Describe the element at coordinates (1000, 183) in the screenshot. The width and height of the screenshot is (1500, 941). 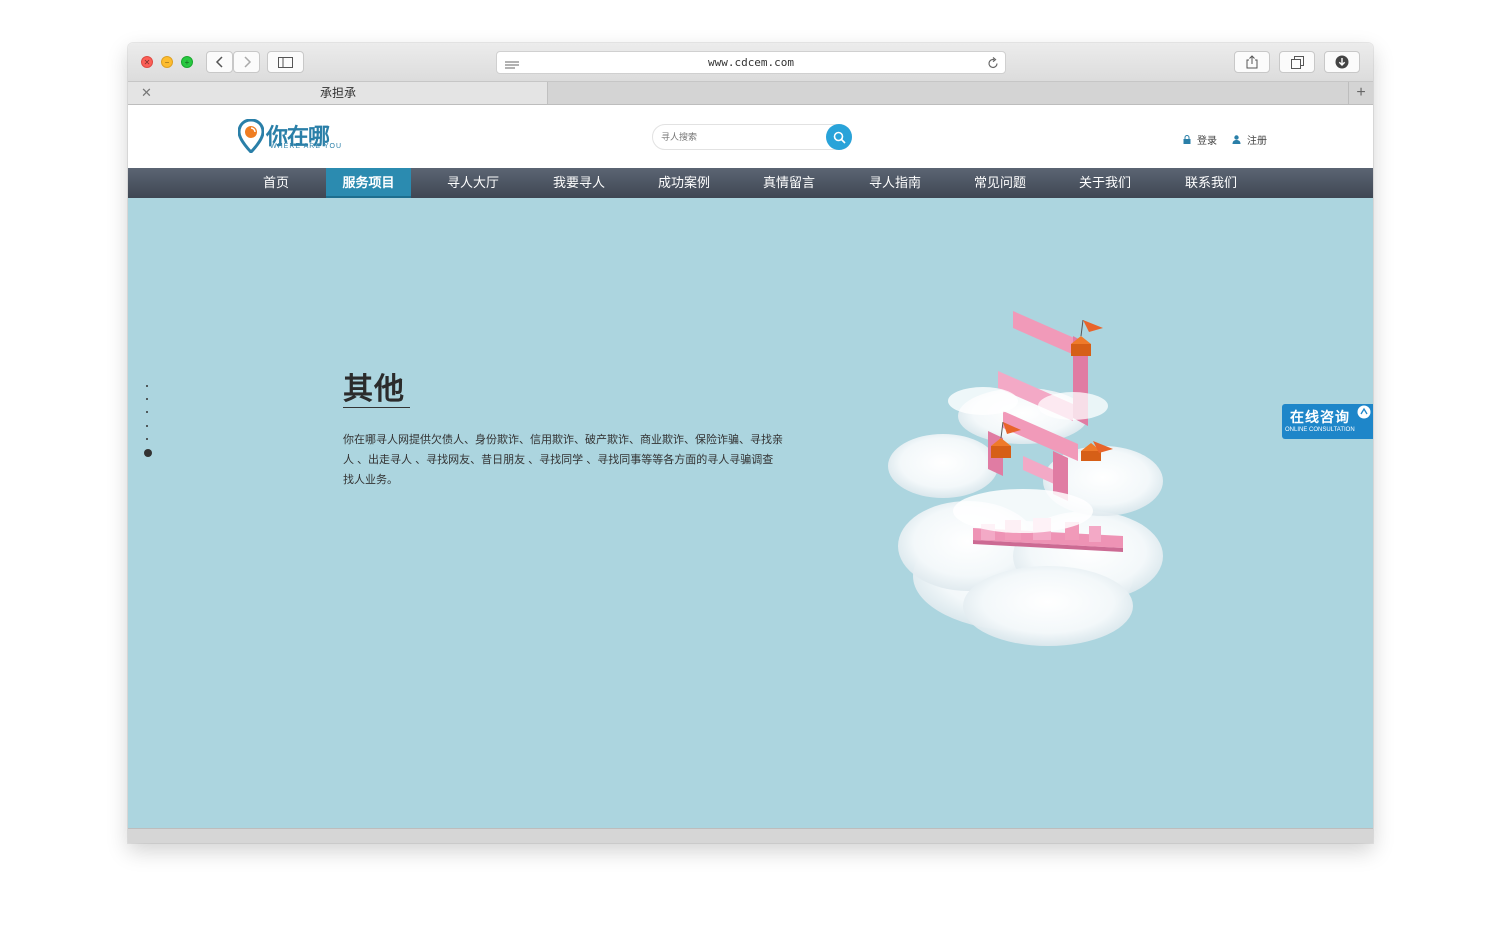
I see `nav-item-faq: 常见问题` at that location.